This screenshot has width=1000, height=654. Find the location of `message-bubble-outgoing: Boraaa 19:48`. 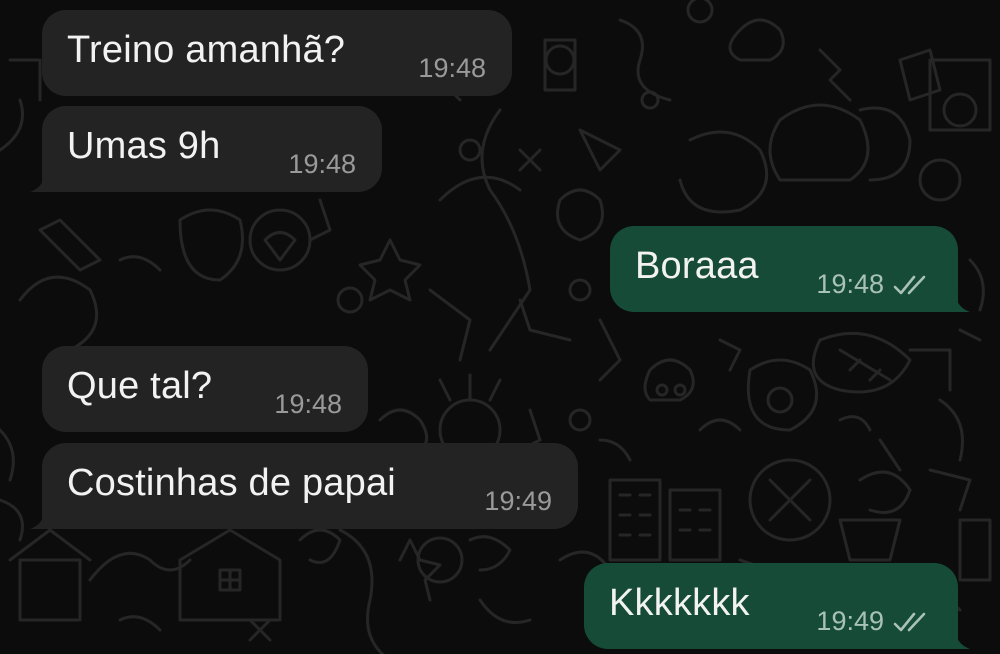

message-bubble-outgoing: Boraaa 19:48 is located at coordinates (790, 269).